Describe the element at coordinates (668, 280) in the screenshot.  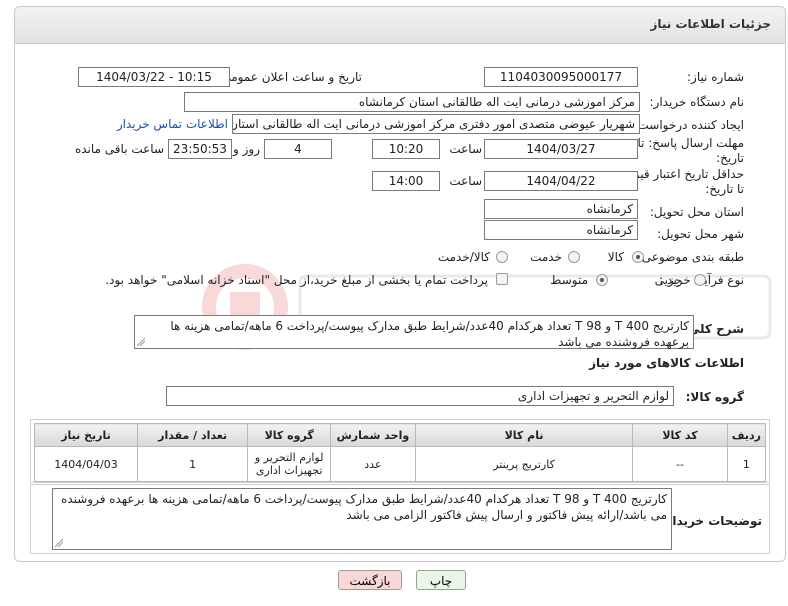
I see `process-option-minor: جزیی` at that location.